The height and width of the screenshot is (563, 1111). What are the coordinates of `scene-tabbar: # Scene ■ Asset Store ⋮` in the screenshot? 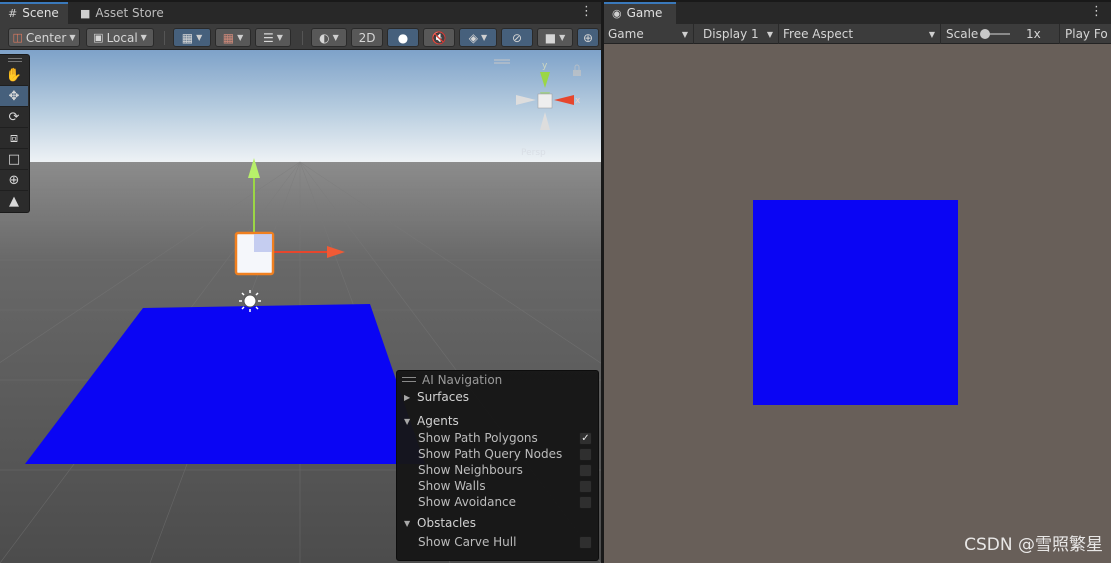 It's located at (300, 13).